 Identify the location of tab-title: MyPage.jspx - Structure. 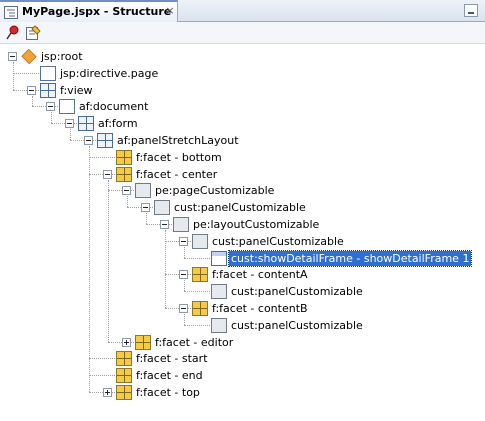
(97, 11).